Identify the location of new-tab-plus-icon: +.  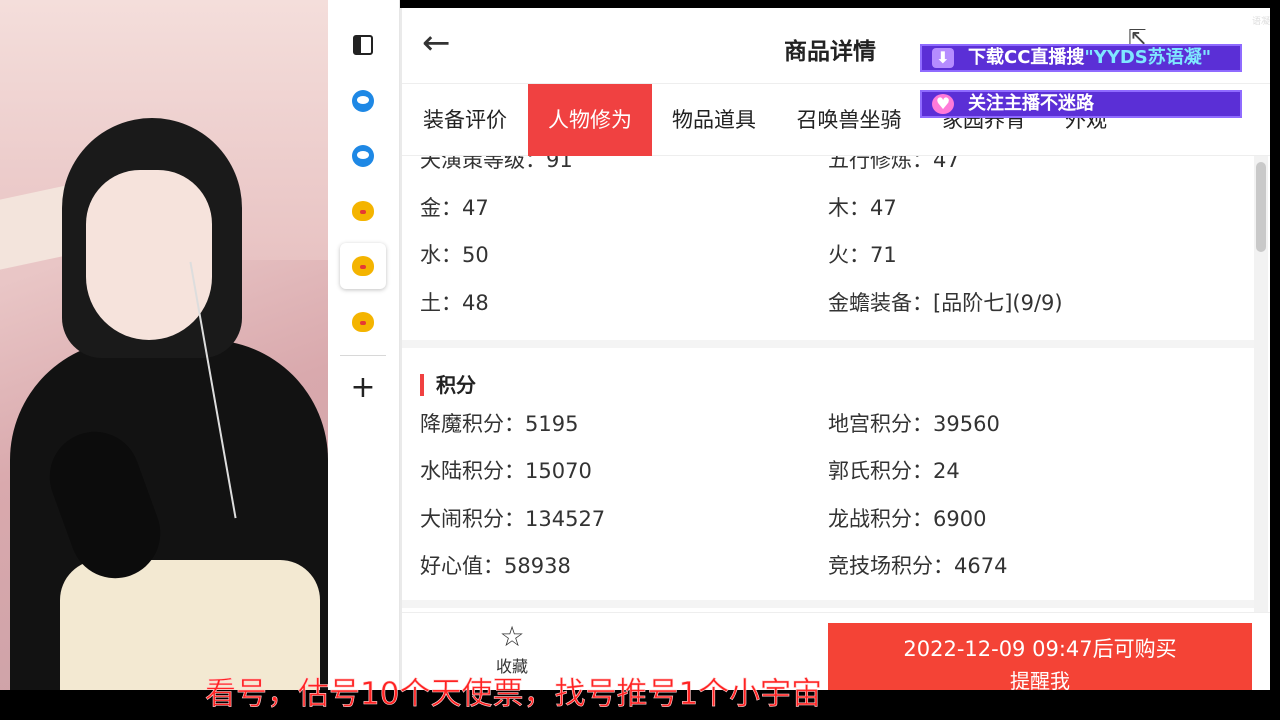
(363, 387).